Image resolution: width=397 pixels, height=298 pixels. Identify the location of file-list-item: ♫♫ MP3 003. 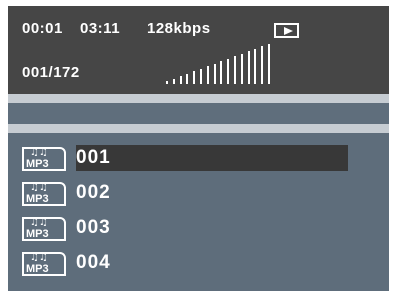
(183, 227).